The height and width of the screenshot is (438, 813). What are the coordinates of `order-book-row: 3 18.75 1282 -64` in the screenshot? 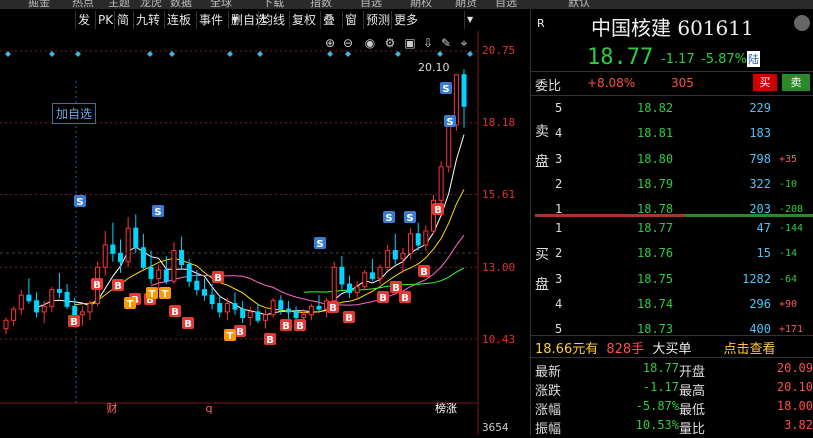 It's located at (672, 282).